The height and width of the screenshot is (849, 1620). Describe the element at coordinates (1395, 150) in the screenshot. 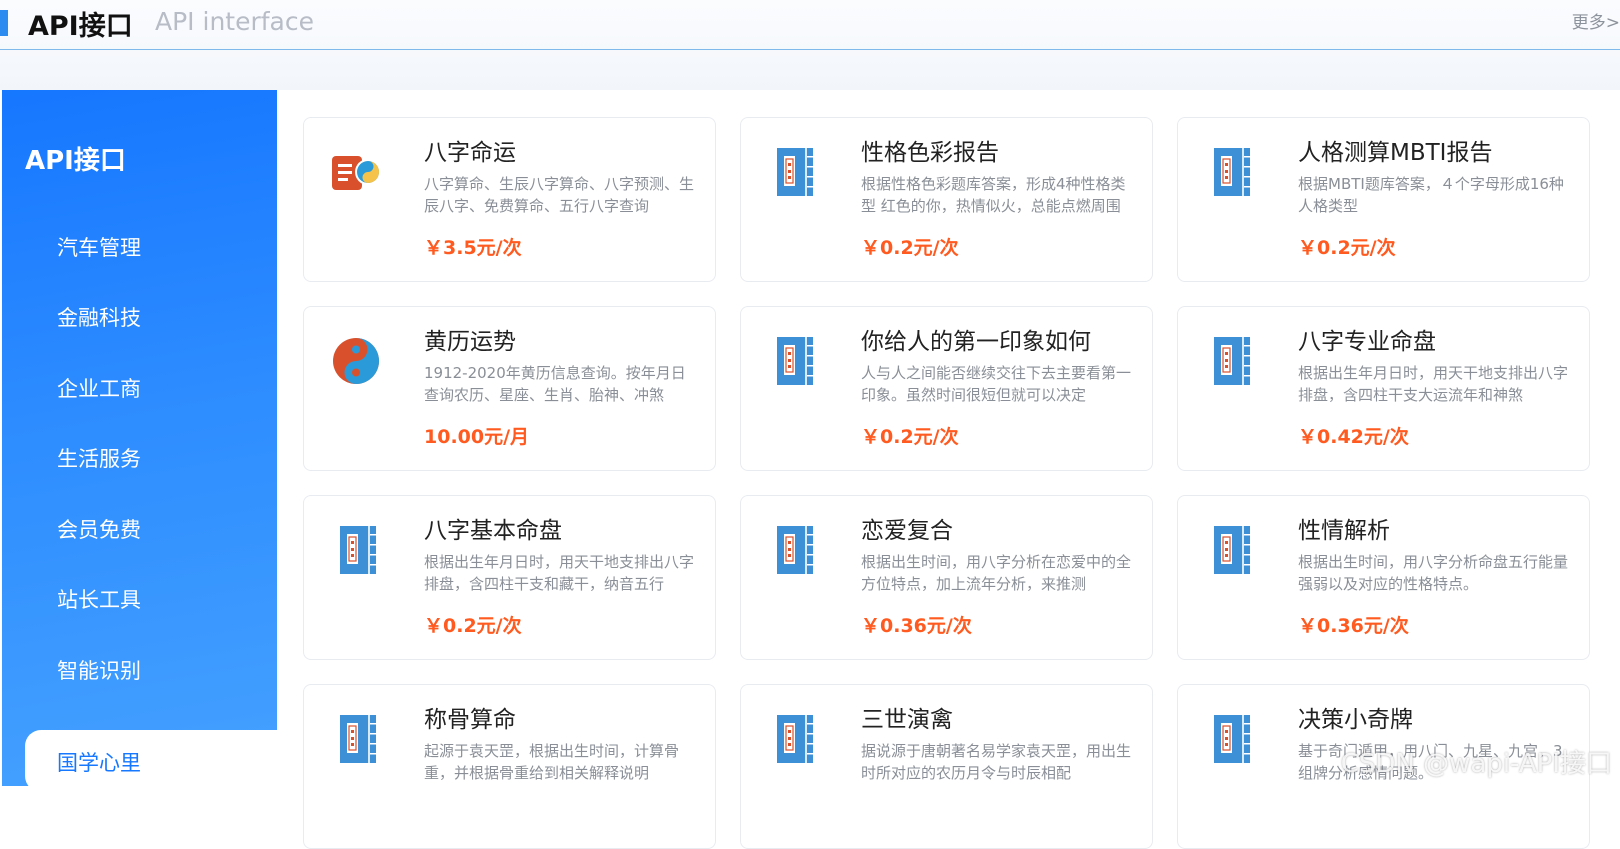

I see `api-card-title: 人格测算MBTI报告` at that location.